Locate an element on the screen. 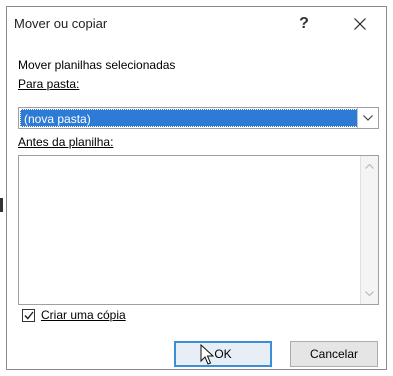 The image size is (393, 376). to-book-selected-value: (nova pasta) is located at coordinates (189, 118).